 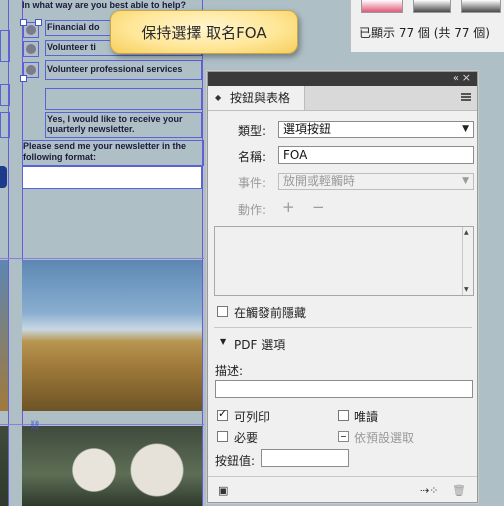 I want to click on printable-label: 可列印, so click(x=252, y=417).